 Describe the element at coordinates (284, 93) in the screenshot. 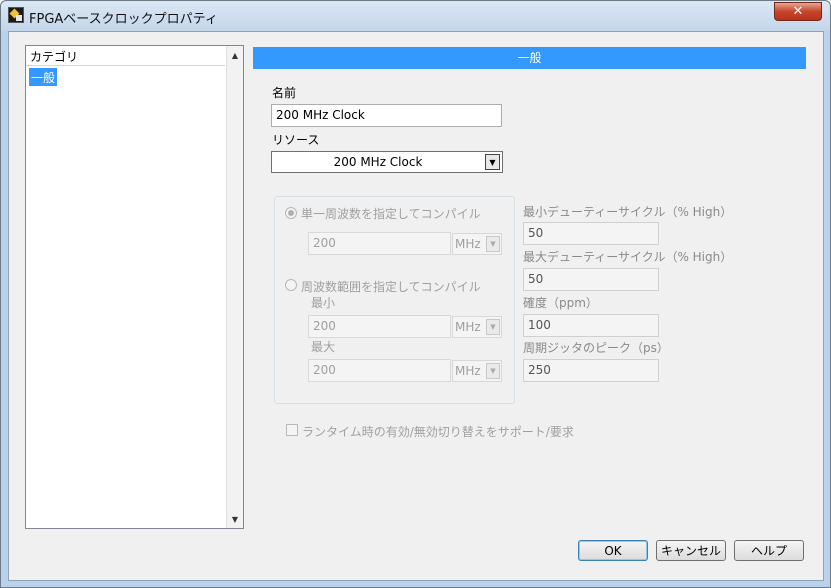

I see `name-label: 名前` at that location.